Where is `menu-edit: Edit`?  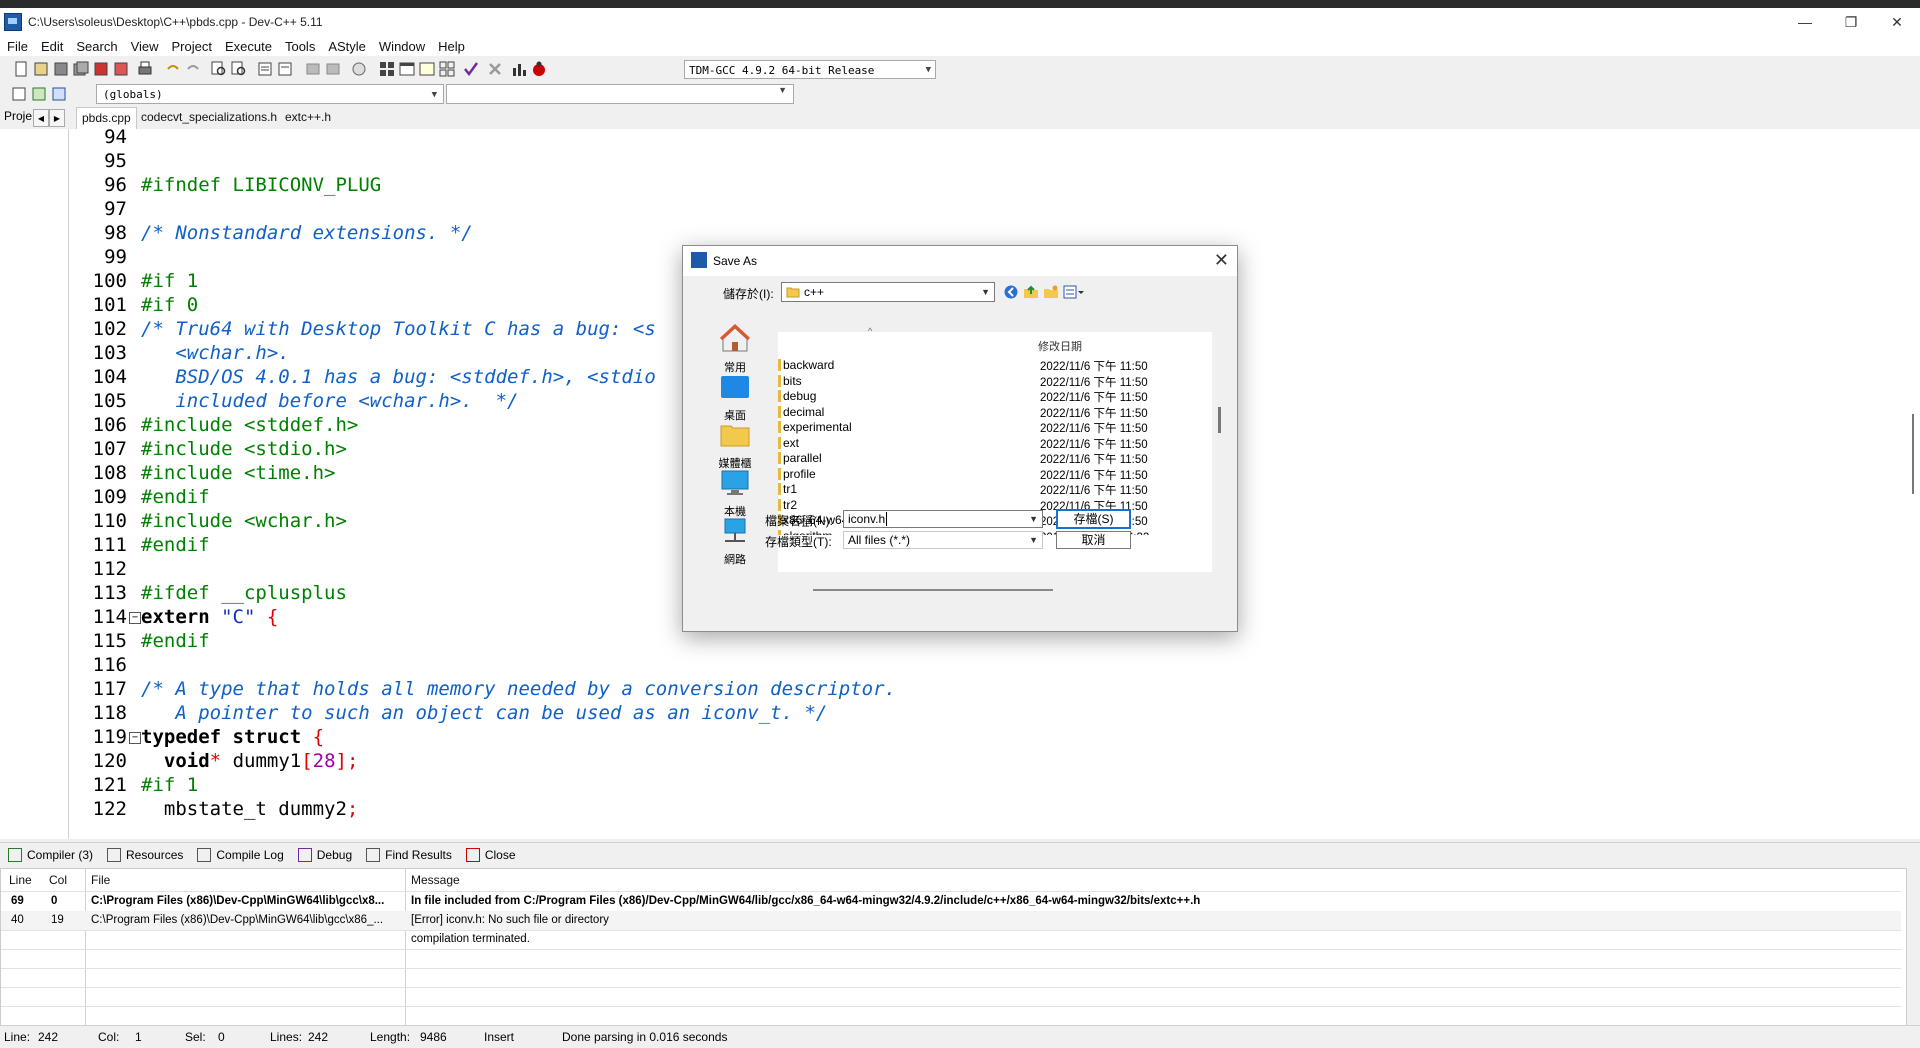
menu-edit: Edit is located at coordinates (51, 46).